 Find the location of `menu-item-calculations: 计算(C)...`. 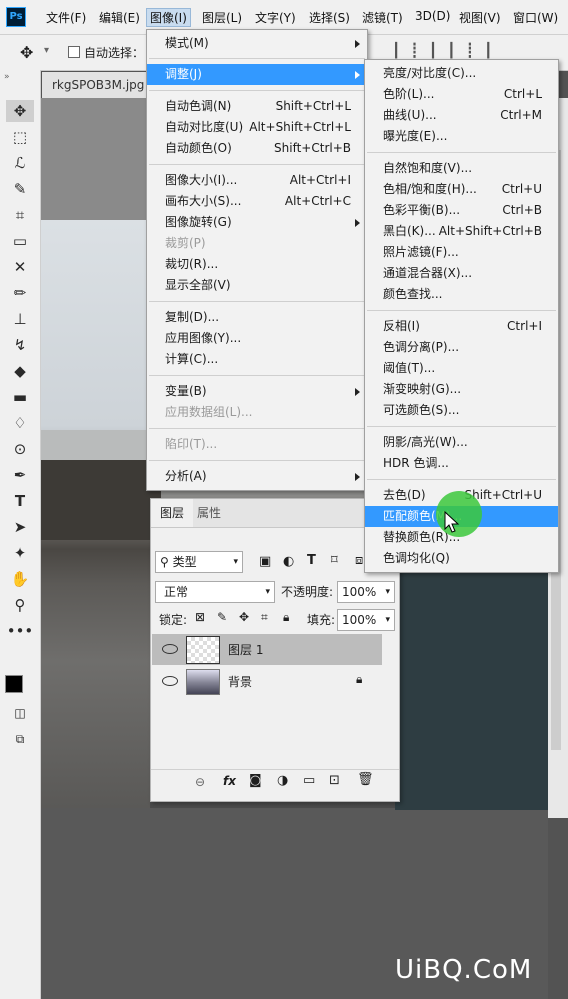

menu-item-calculations: 计算(C)... is located at coordinates (257, 359).